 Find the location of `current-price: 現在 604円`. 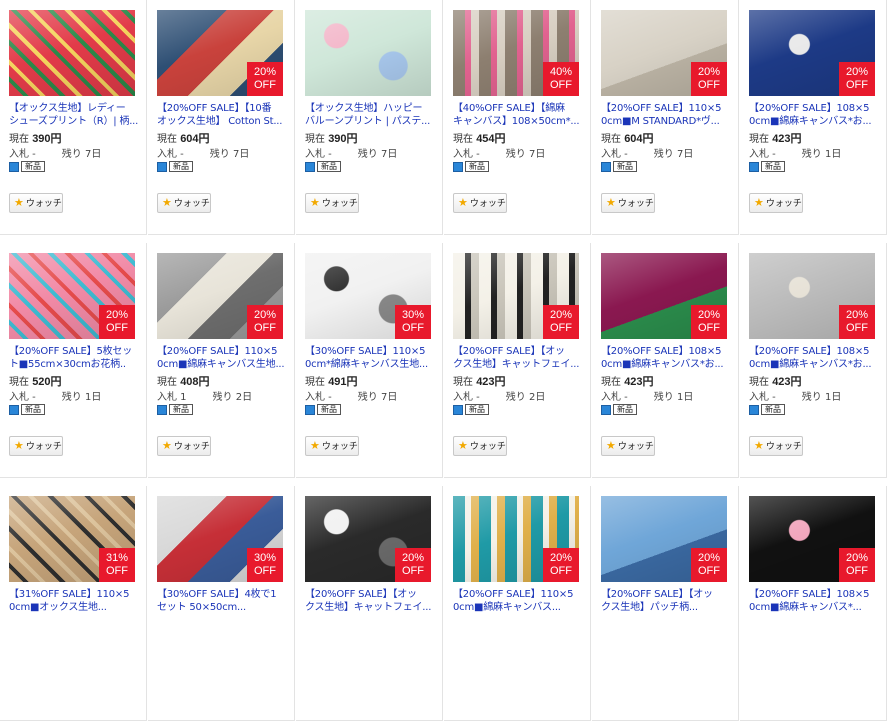

current-price: 現在 604円 is located at coordinates (627, 139).